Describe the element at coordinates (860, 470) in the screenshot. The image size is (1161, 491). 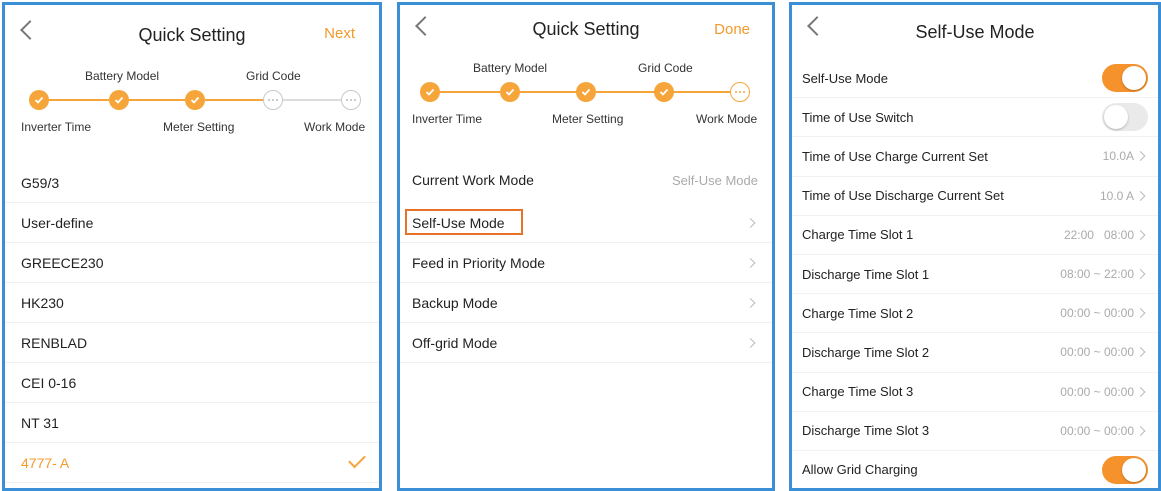
I see `setting-label: Allow Grid Charging` at that location.